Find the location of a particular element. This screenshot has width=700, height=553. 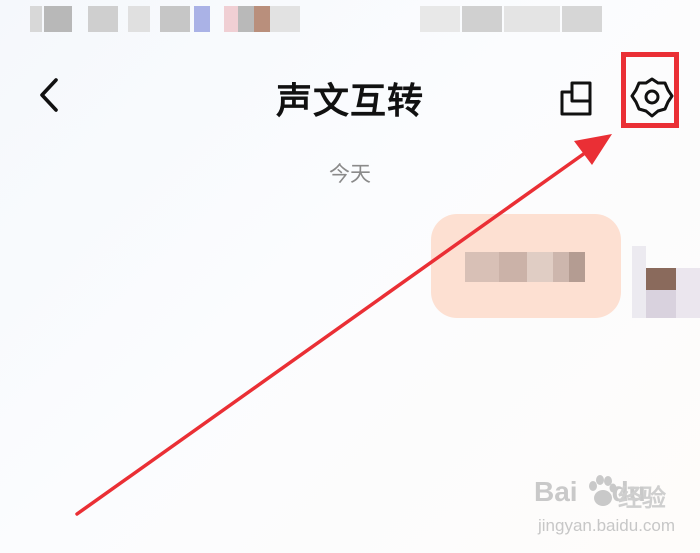

paw-icon is located at coordinates (603, 490).